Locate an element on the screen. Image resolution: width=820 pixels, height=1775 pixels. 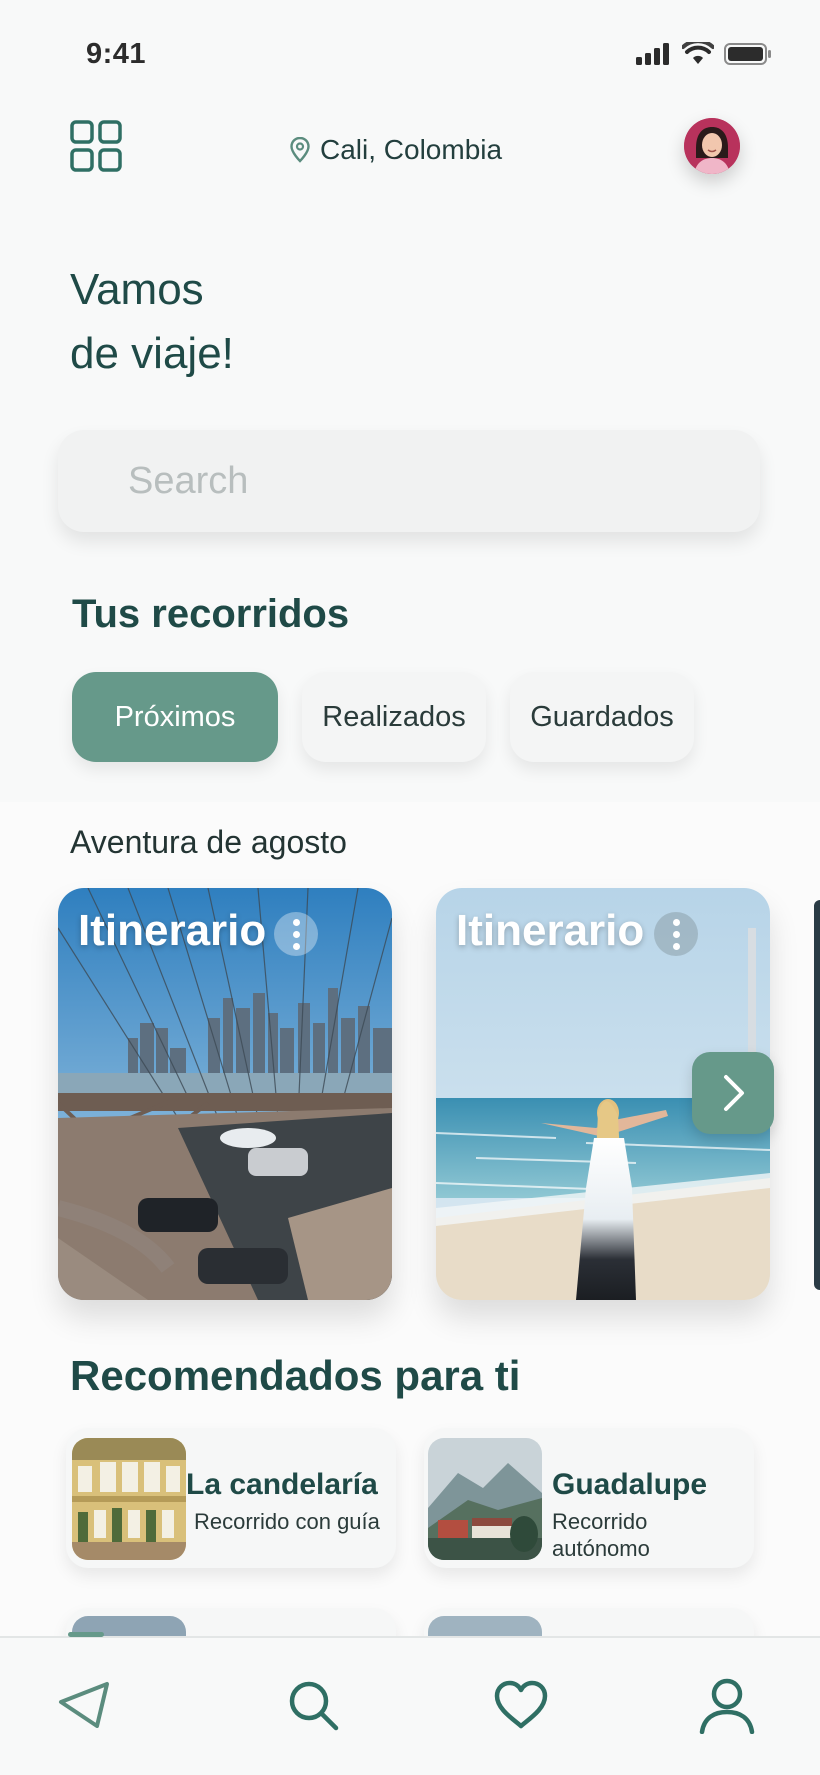
tab-proximos: Próximos is located at coordinates (175, 717).